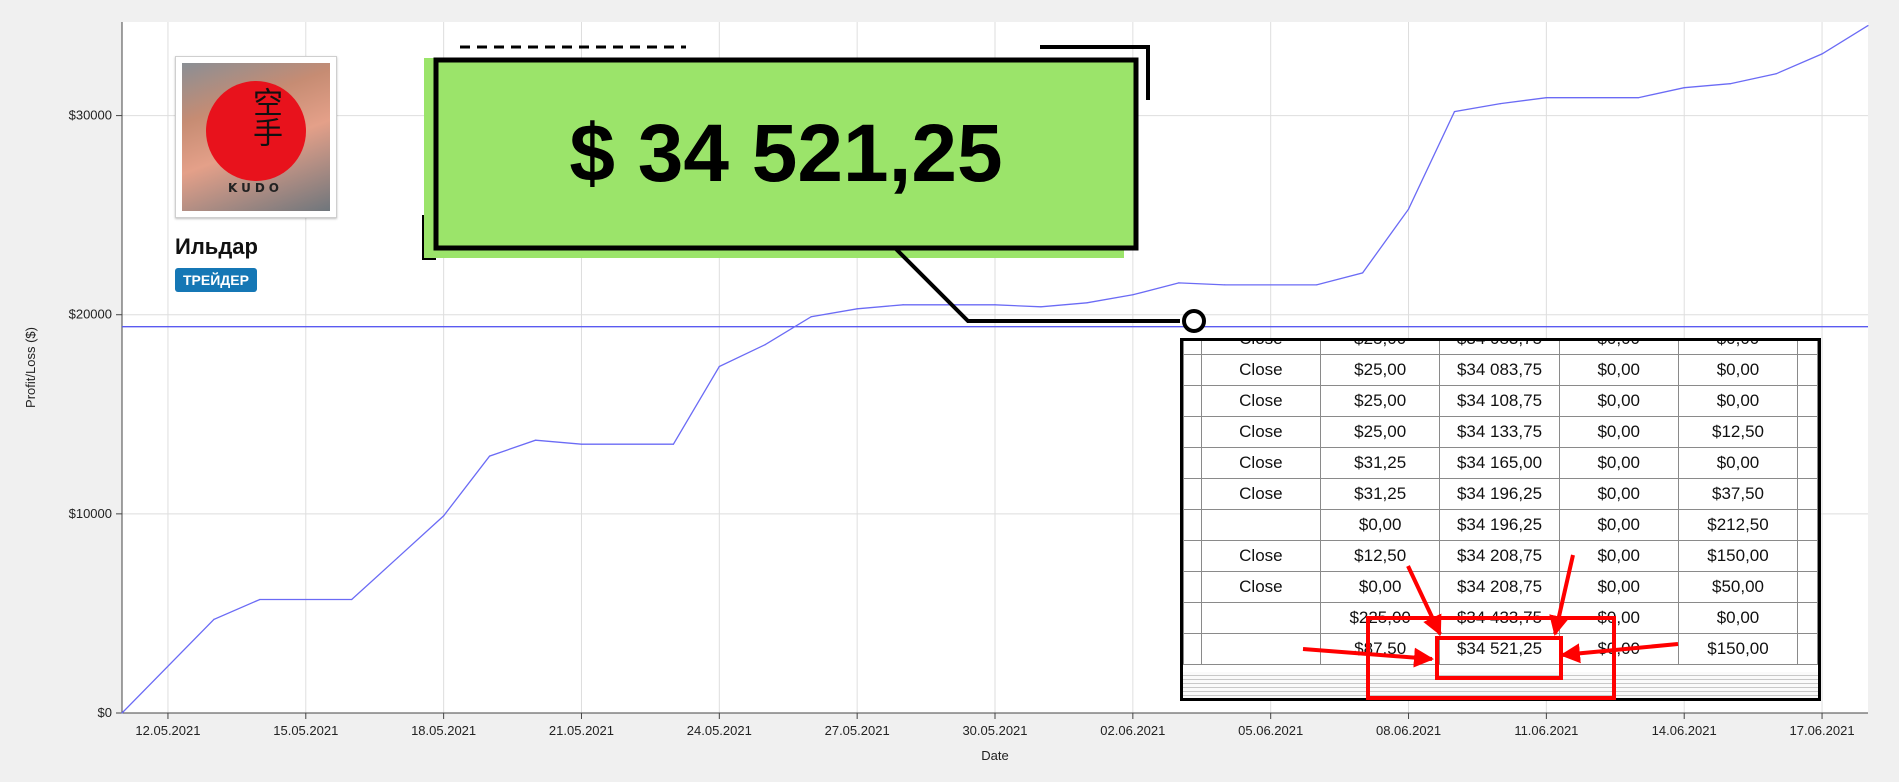 Image resolution: width=1899 pixels, height=782 pixels. I want to click on x-tick-label: 21.05.2021, so click(581, 730).